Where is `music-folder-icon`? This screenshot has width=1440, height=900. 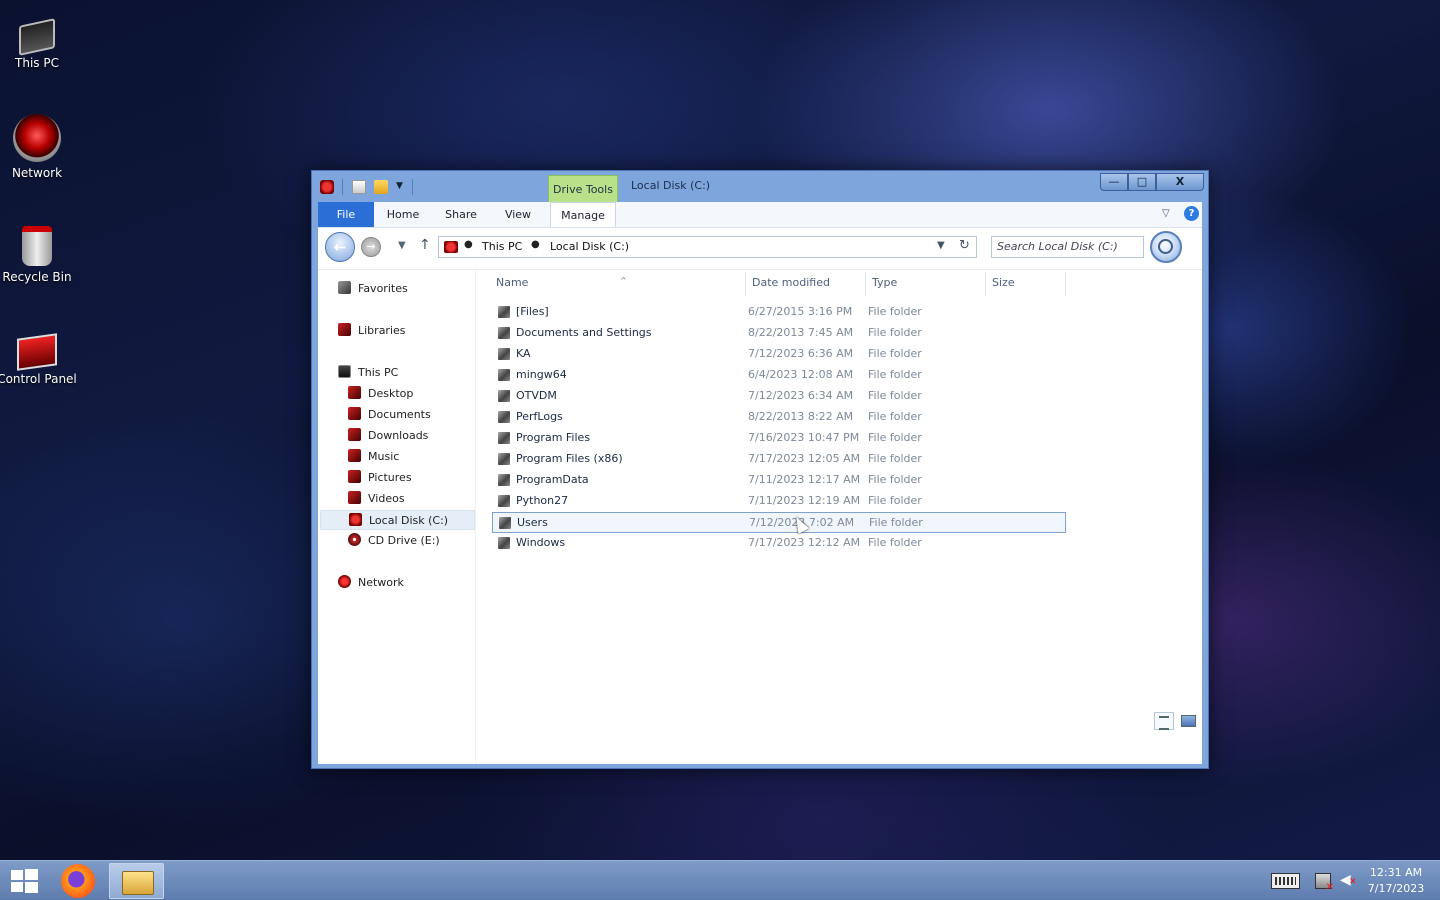 music-folder-icon is located at coordinates (354, 455).